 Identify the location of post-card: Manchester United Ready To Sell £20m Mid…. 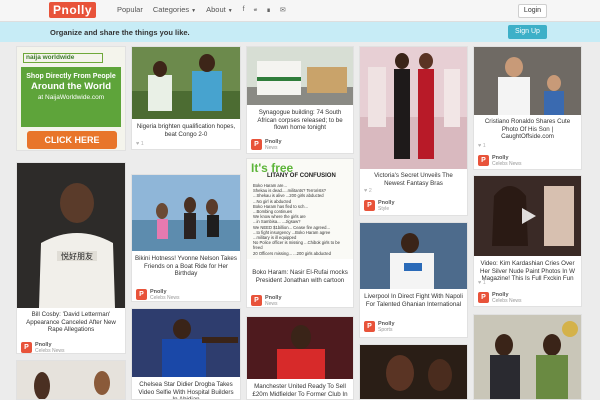
(300, 358).